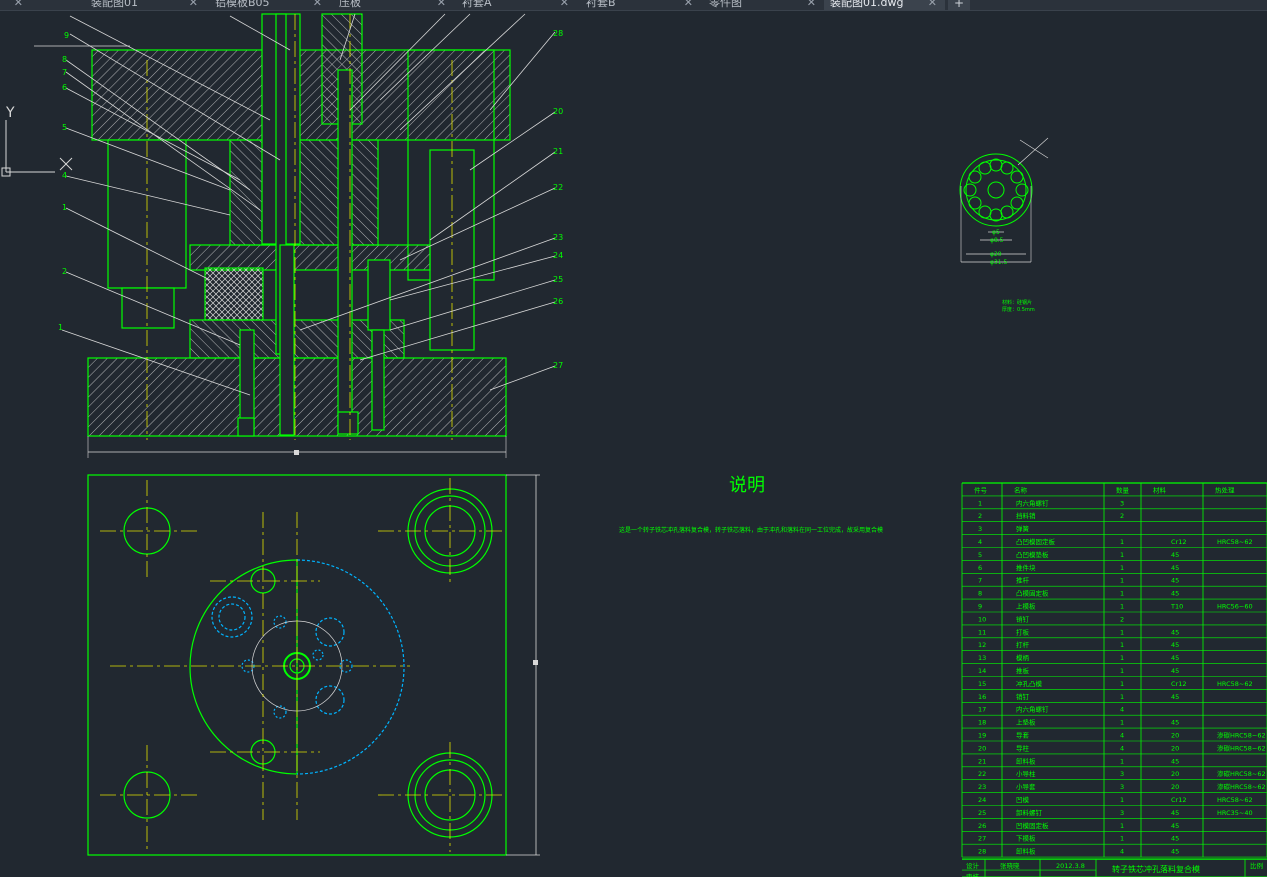 This screenshot has height=877, width=1267. What do you see at coordinates (980, 581) in the screenshot?
I see `table-cell: 7` at bounding box center [980, 581].